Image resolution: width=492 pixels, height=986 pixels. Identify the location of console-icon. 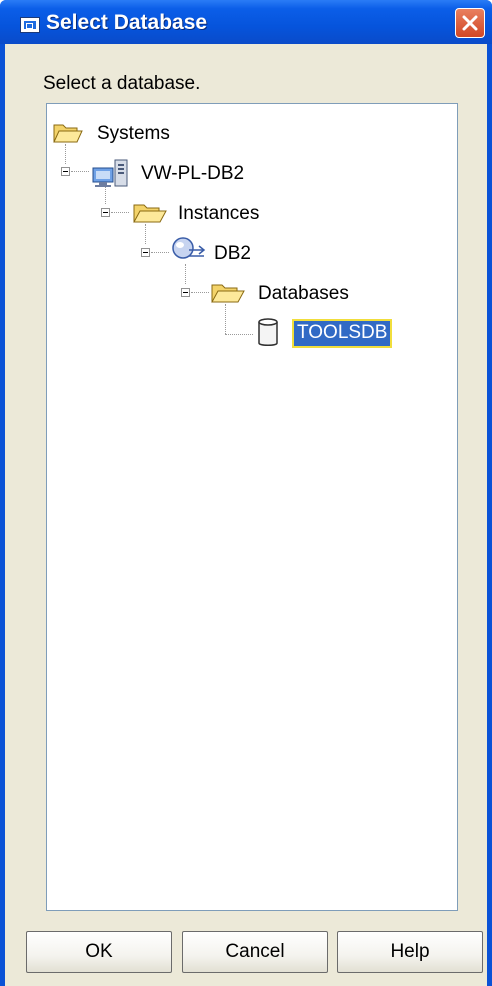
(30, 25).